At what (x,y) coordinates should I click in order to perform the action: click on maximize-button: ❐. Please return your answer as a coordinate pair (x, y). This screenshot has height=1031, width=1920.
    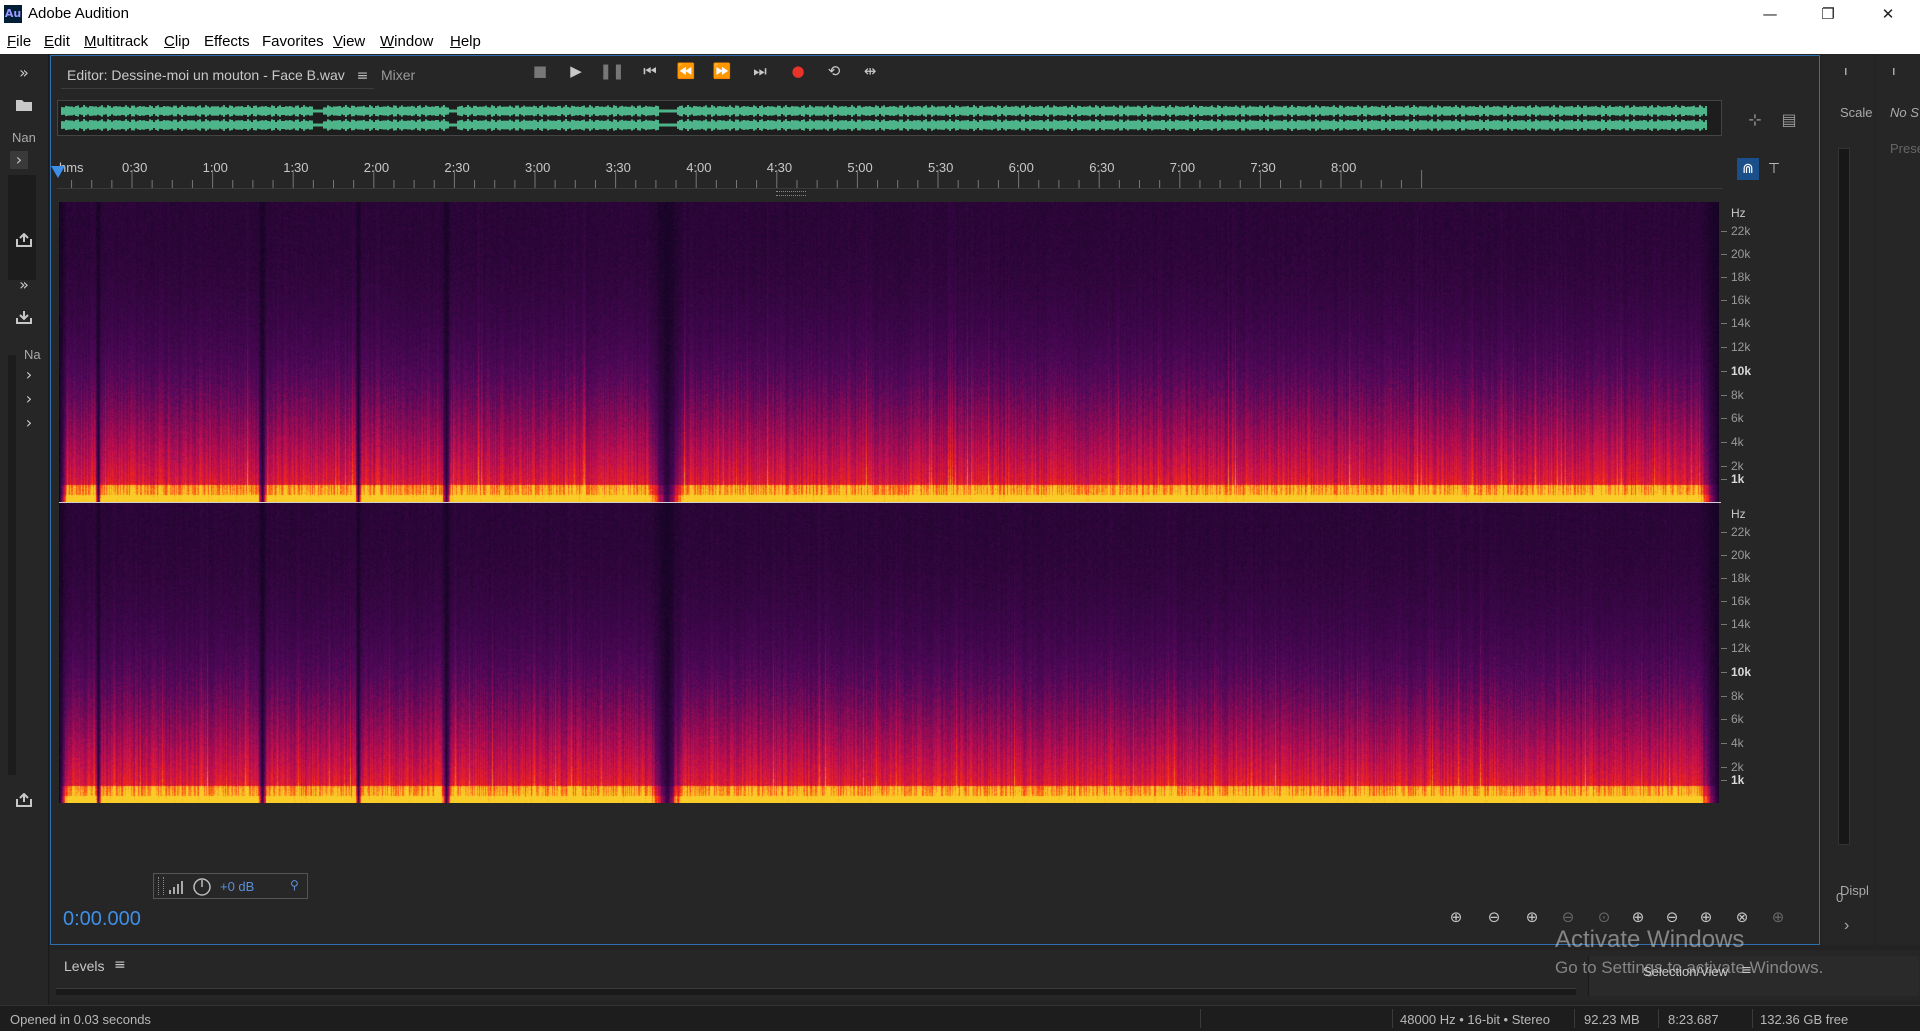
    Looking at the image, I should click on (1828, 14).